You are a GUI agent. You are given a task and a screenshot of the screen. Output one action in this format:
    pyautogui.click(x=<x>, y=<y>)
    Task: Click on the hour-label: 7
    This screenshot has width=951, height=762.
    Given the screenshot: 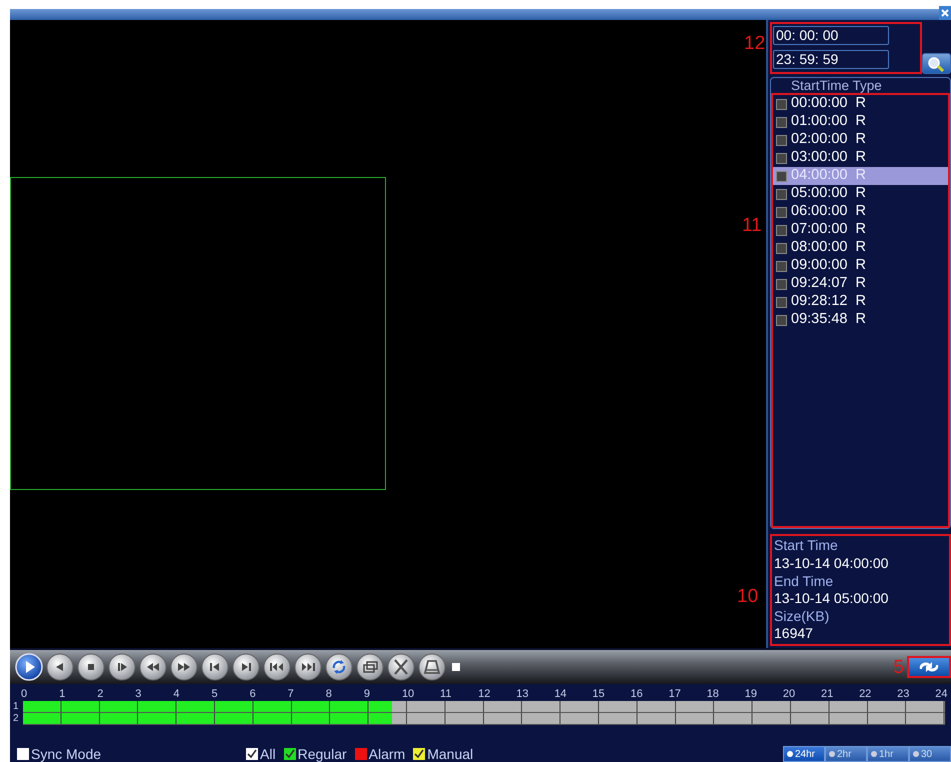 What is the action you would take?
    pyautogui.click(x=291, y=694)
    